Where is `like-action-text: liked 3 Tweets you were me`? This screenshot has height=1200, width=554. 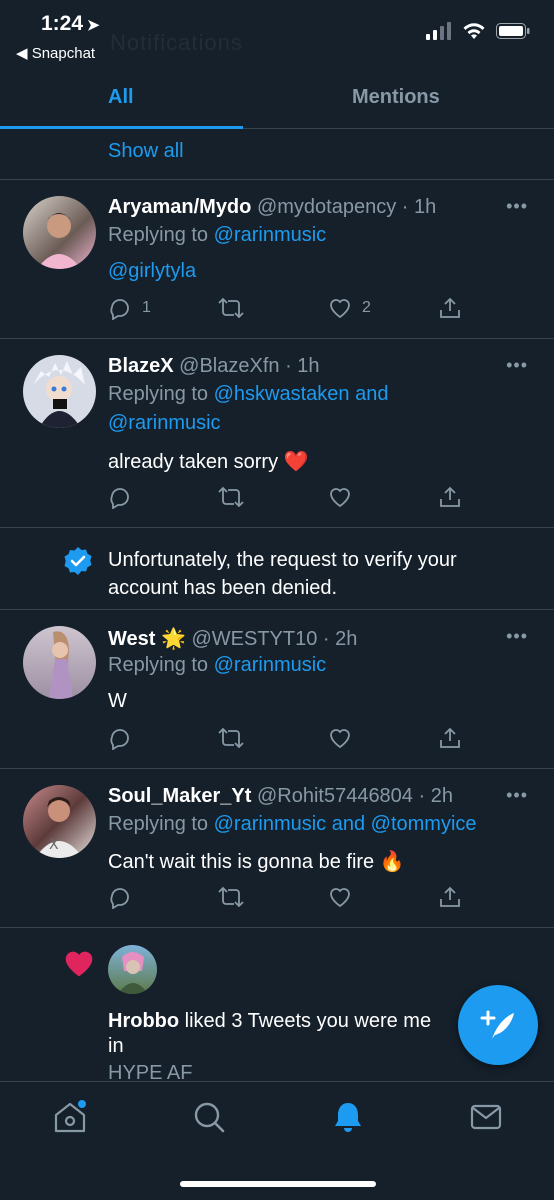
like-action-text: liked 3 Tweets you were me is located at coordinates (305, 1021).